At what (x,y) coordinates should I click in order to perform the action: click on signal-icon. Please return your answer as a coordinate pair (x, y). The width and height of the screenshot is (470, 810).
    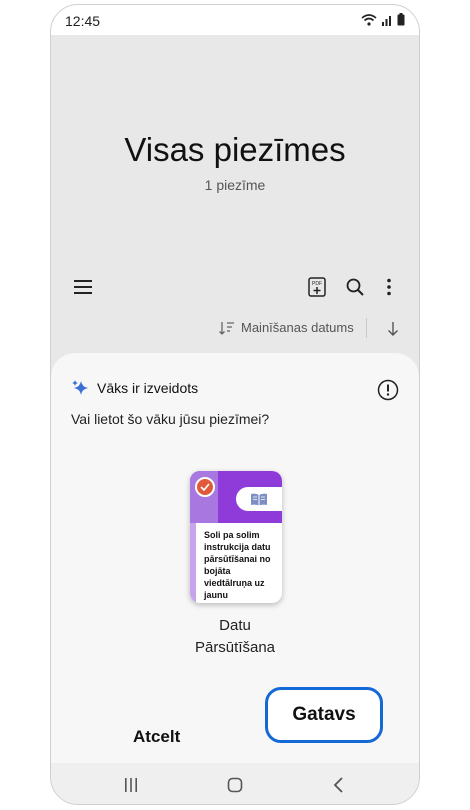
    Looking at the image, I should click on (386, 20).